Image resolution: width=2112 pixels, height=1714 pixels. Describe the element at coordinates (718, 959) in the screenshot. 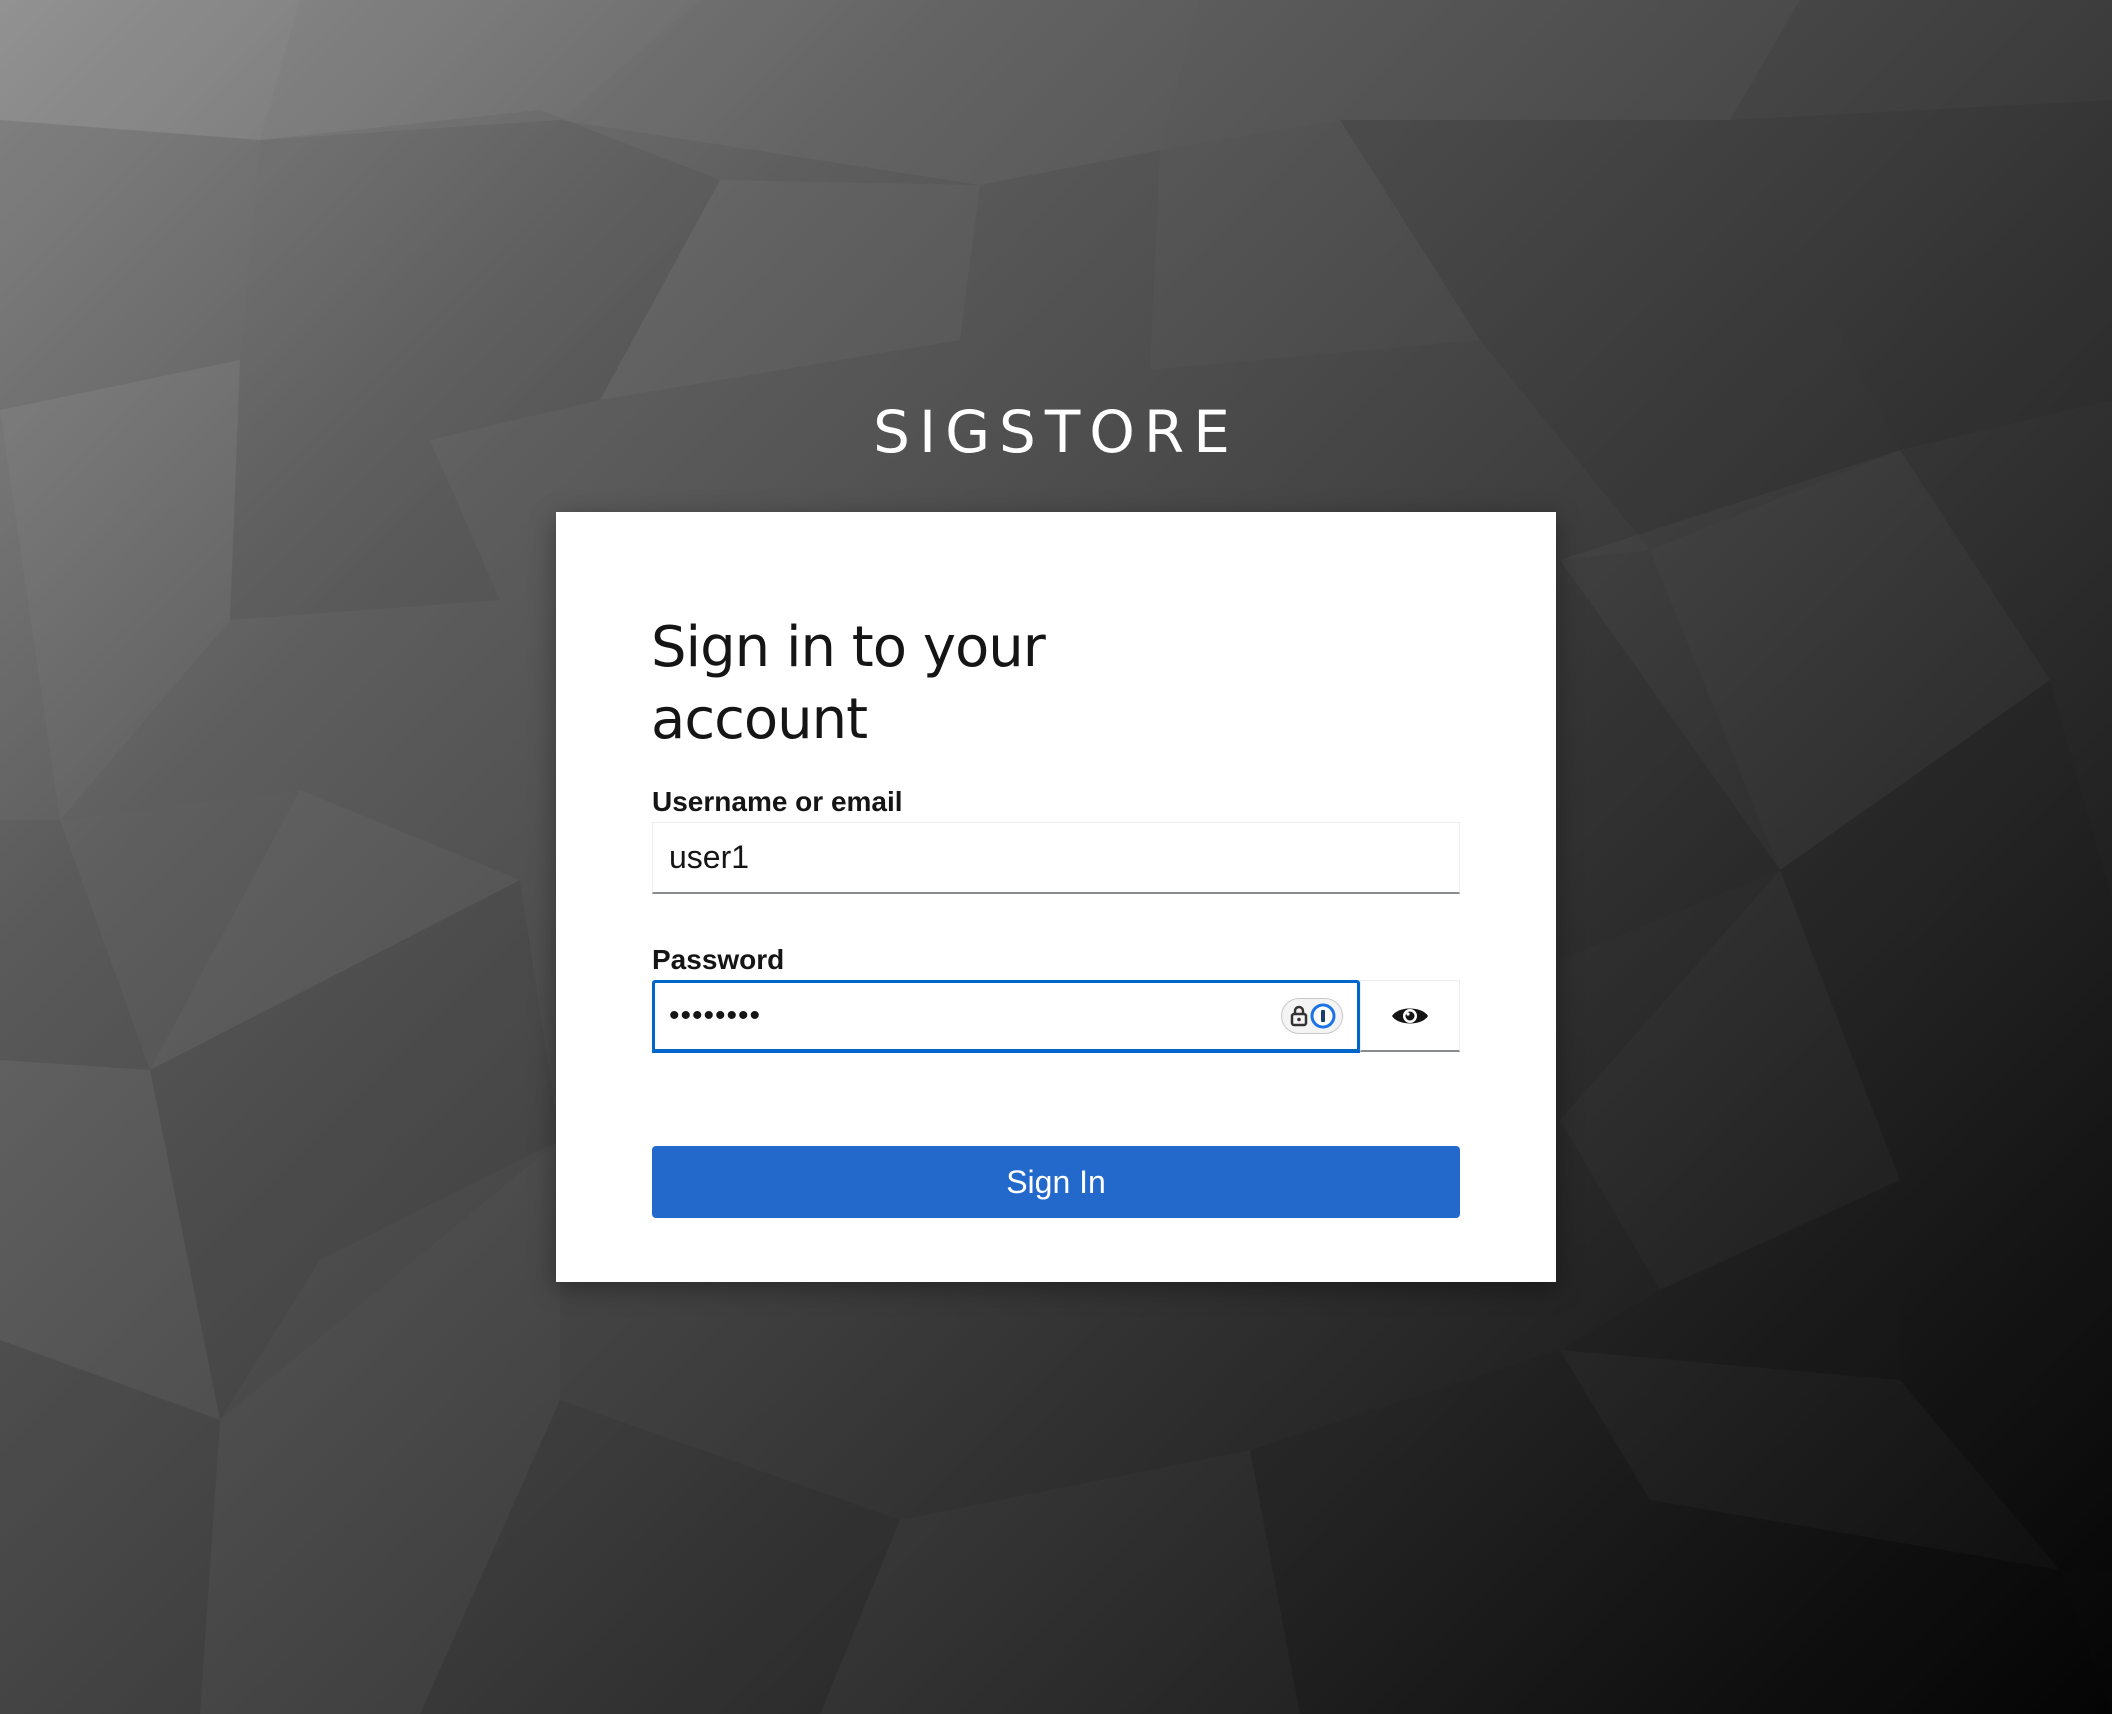

I see `password-label: Password` at that location.